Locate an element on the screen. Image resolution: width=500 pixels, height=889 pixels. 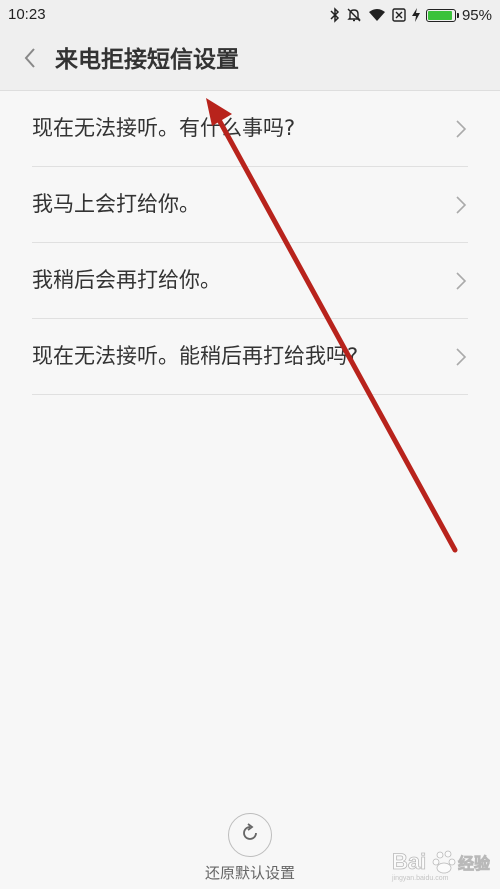
sim-x-icon is located at coordinates (399, 15).